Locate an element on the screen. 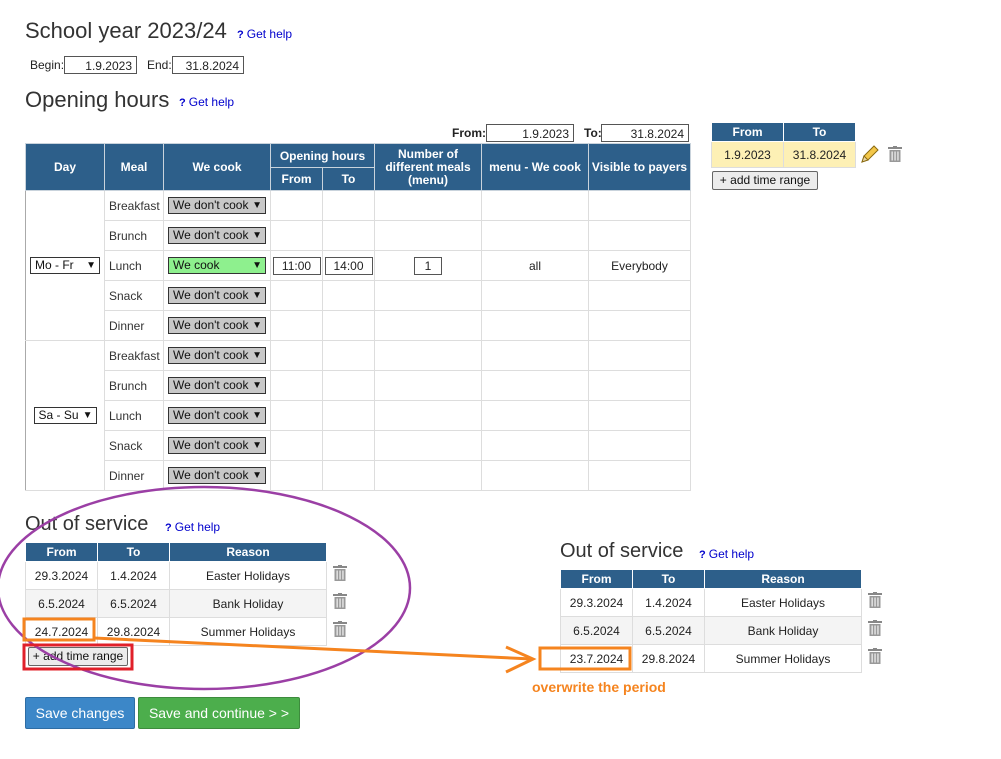 The width and height of the screenshot is (1001, 759). pencil-icon is located at coordinates (869, 155).